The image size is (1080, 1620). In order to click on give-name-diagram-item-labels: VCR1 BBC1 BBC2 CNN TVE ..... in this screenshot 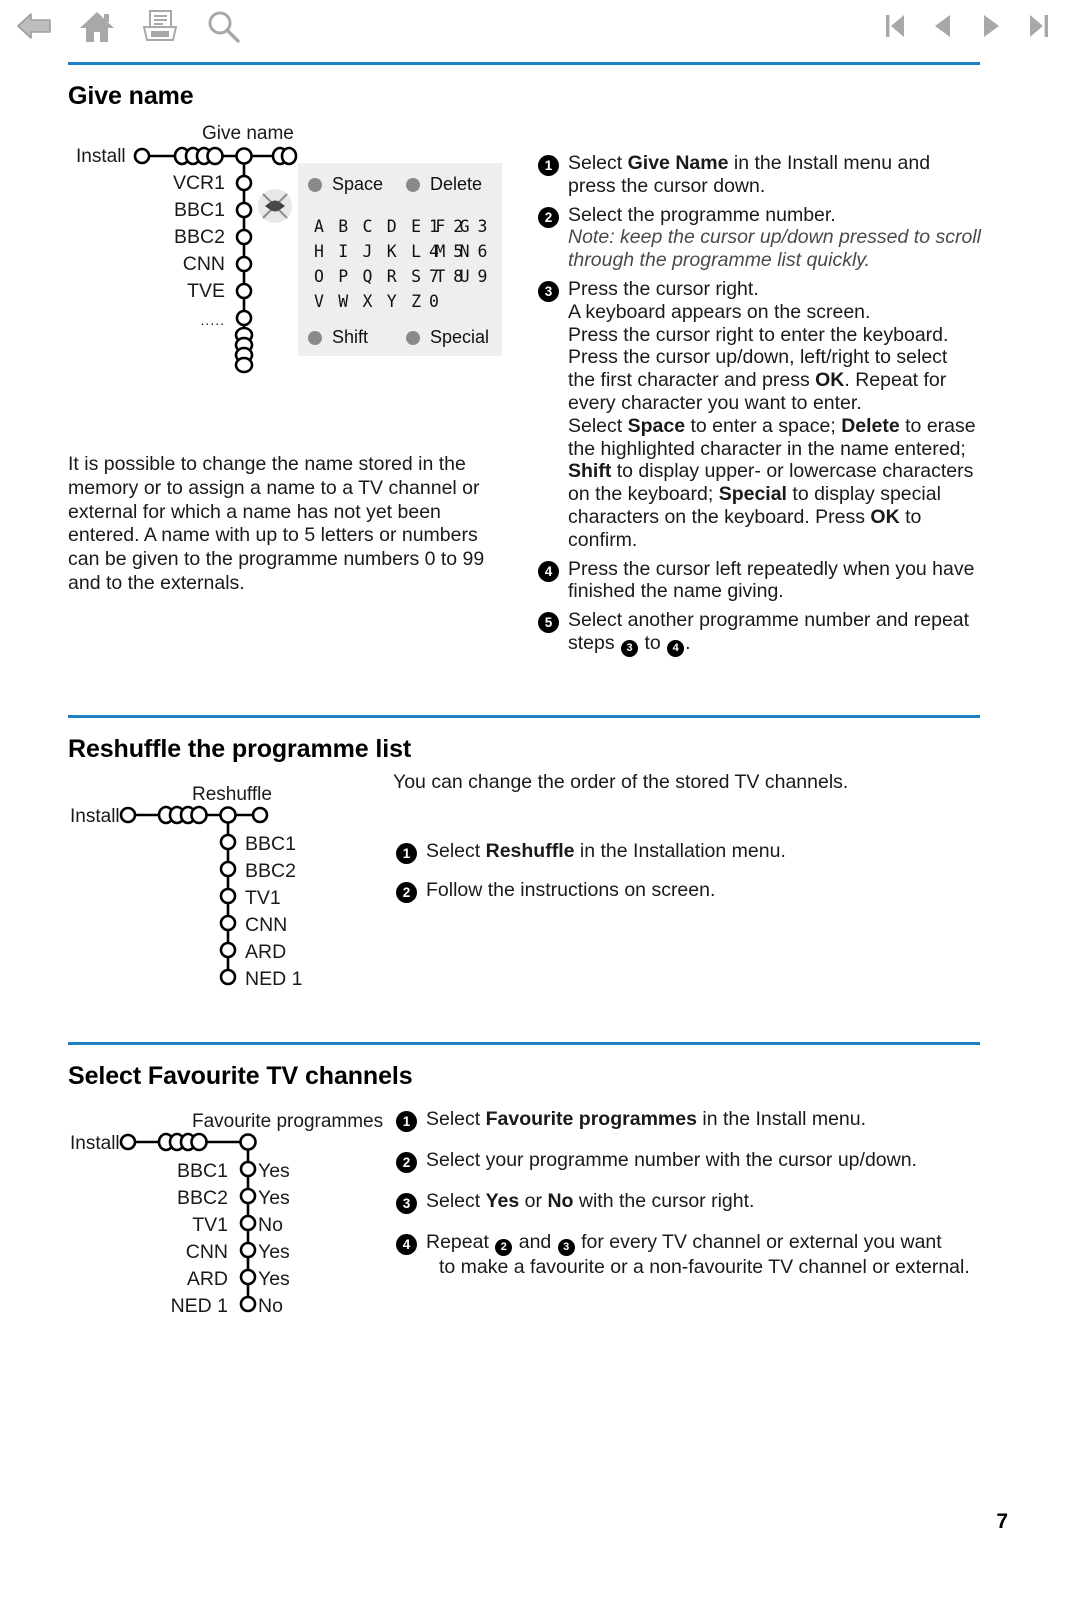, I will do `click(167, 252)`.